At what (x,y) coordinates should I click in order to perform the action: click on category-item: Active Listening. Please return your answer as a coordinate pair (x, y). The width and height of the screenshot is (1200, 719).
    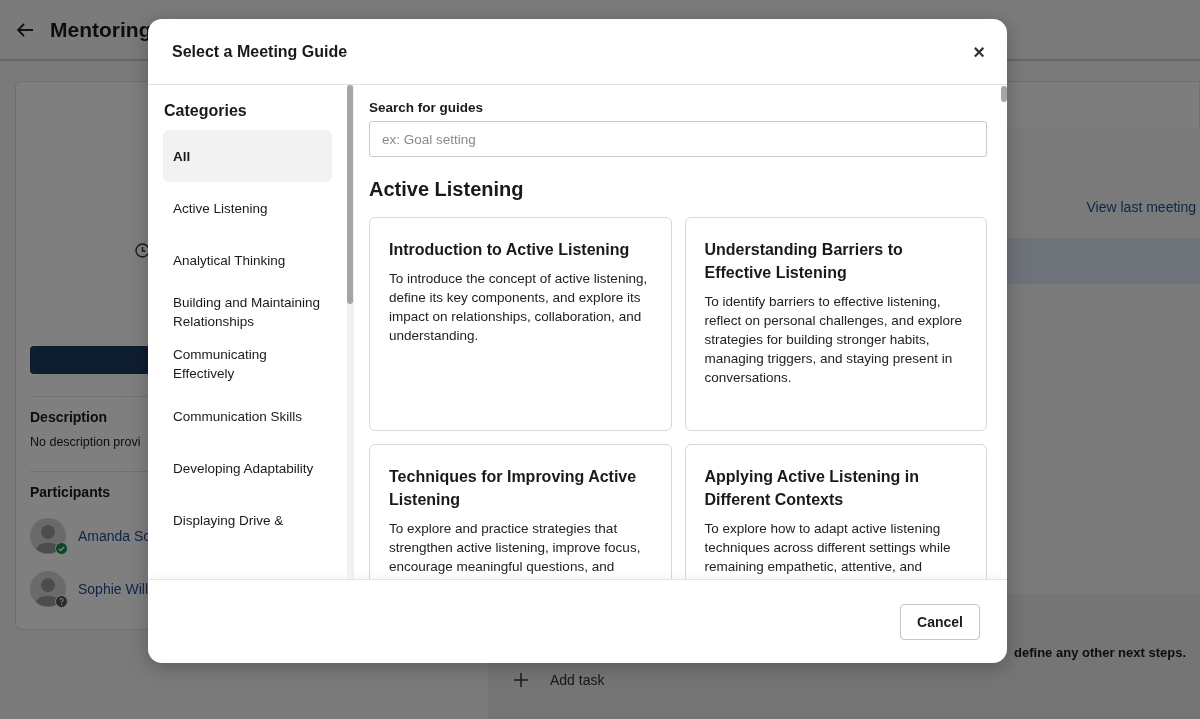
    Looking at the image, I should click on (247, 208).